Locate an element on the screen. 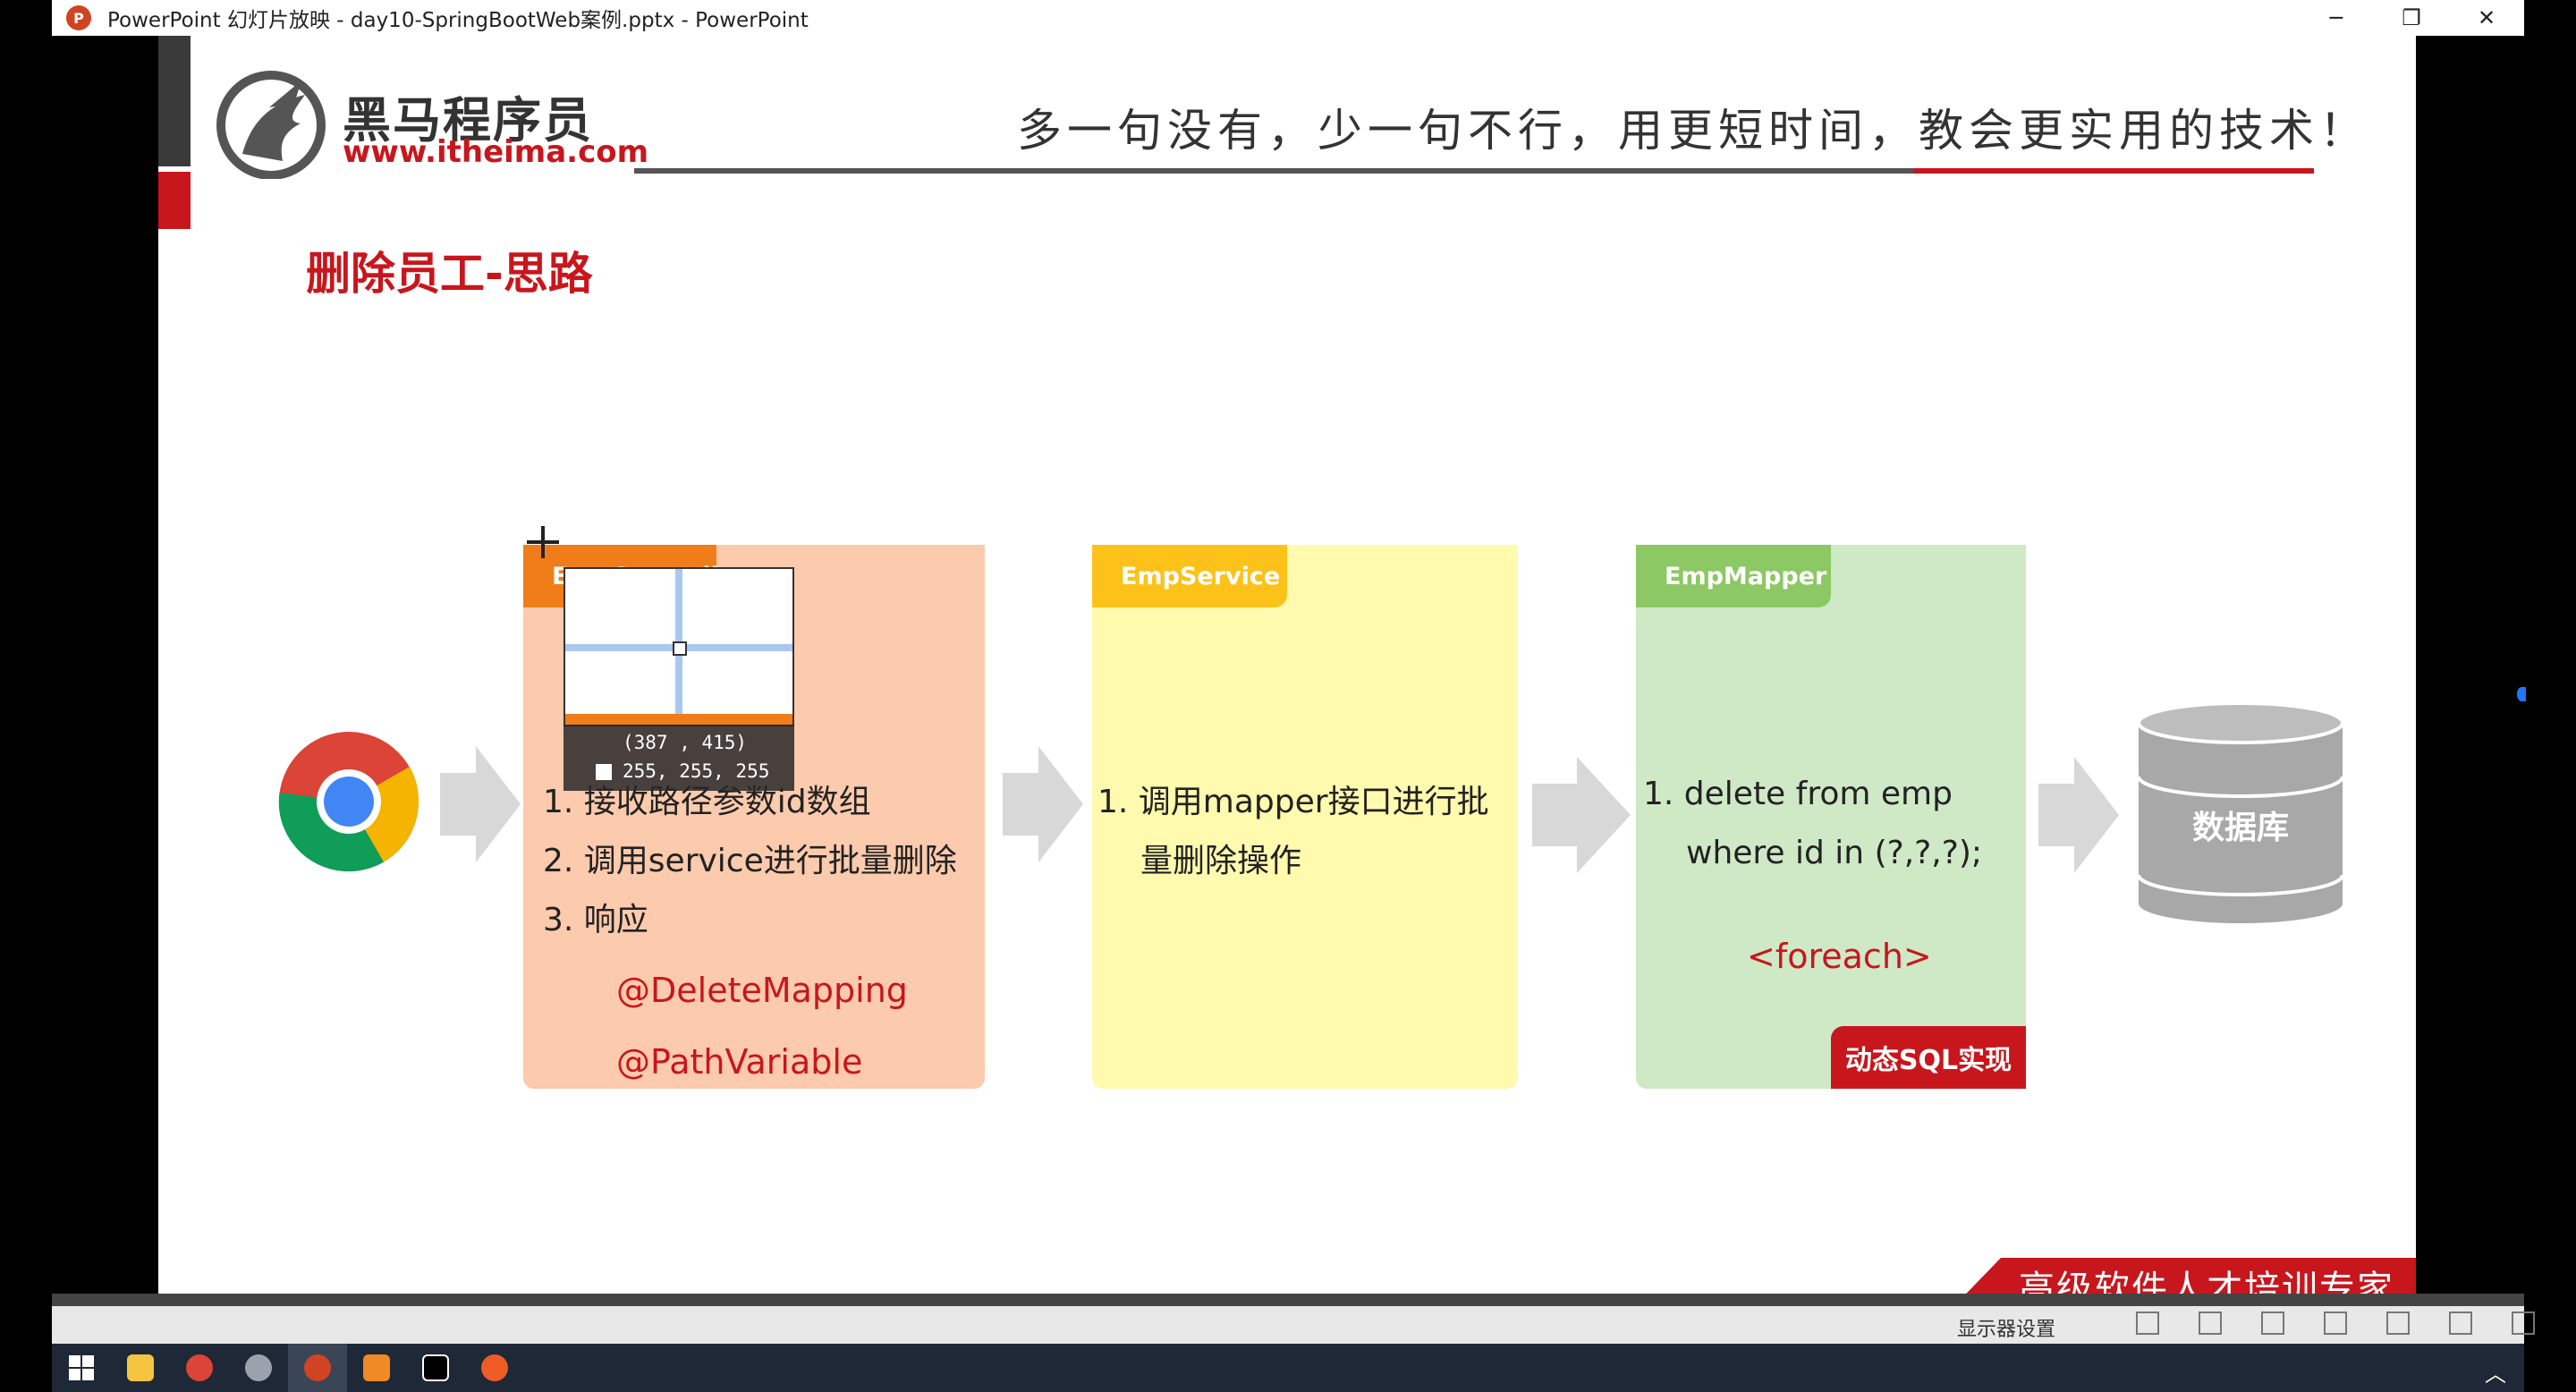  controller-step-2: 2. 调用service进行批量删除 is located at coordinates (750, 861).